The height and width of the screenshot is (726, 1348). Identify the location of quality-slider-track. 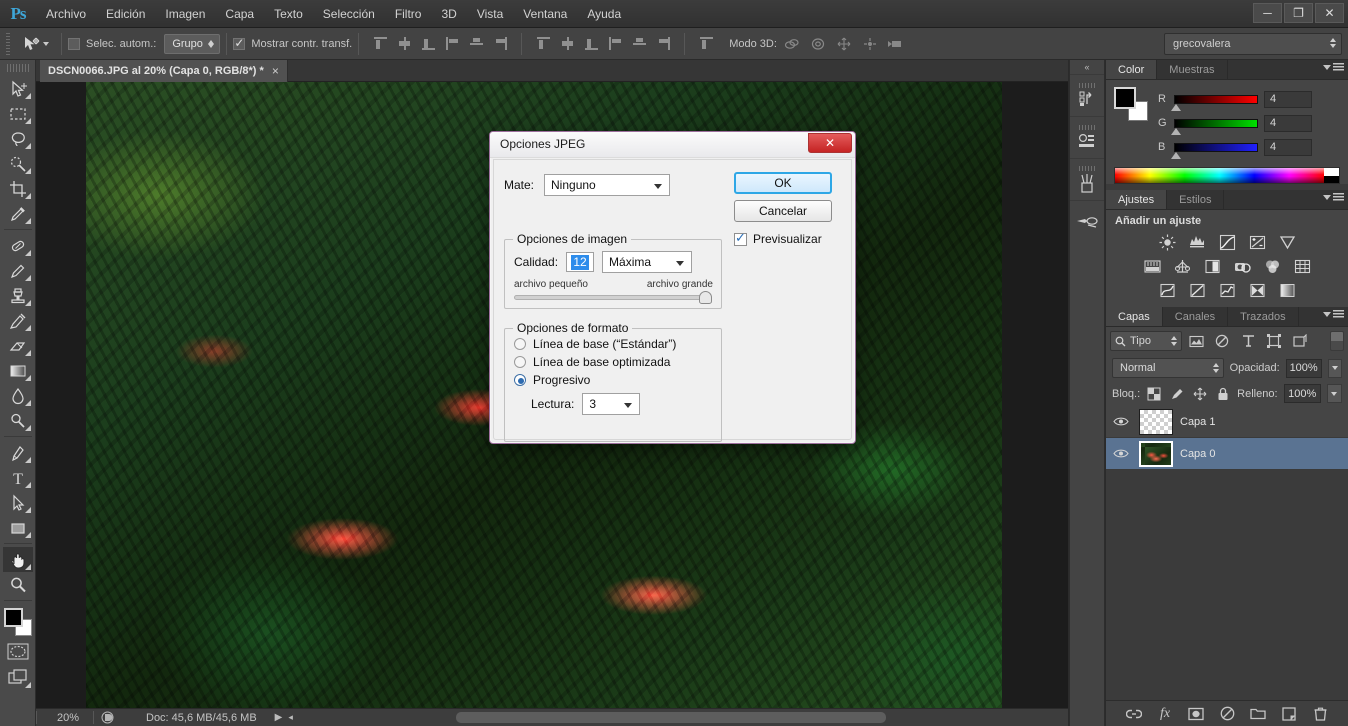
(613, 297).